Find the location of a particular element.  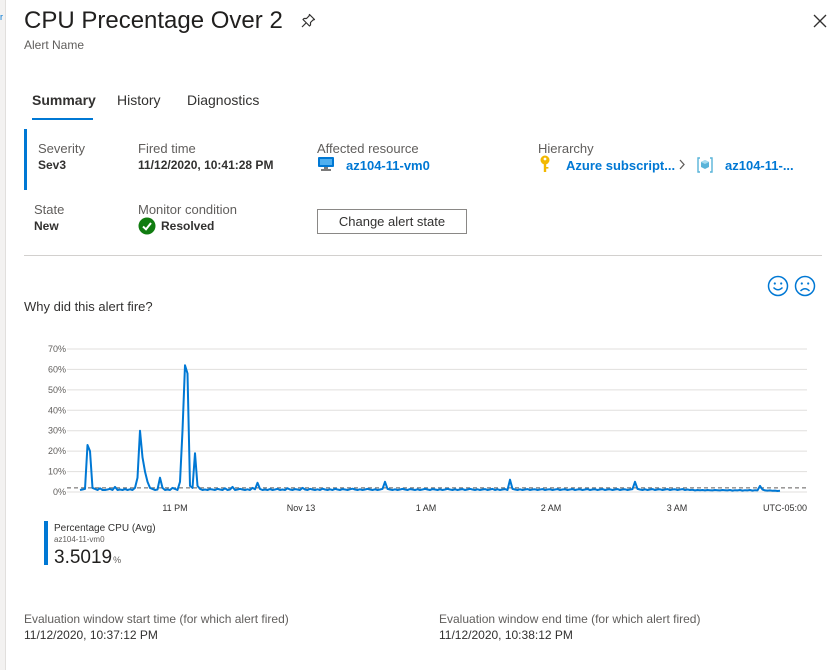

tab-history: History is located at coordinates (139, 100).